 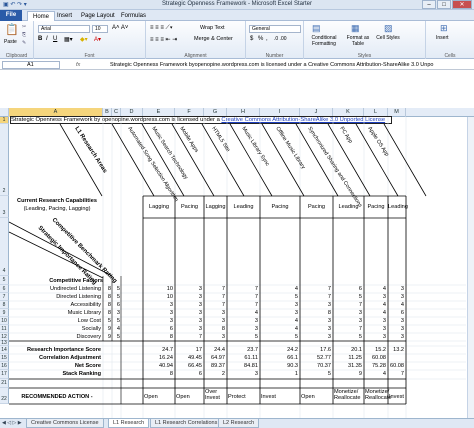 I want to click on diag-header-8: PC App, so click(x=345, y=135).